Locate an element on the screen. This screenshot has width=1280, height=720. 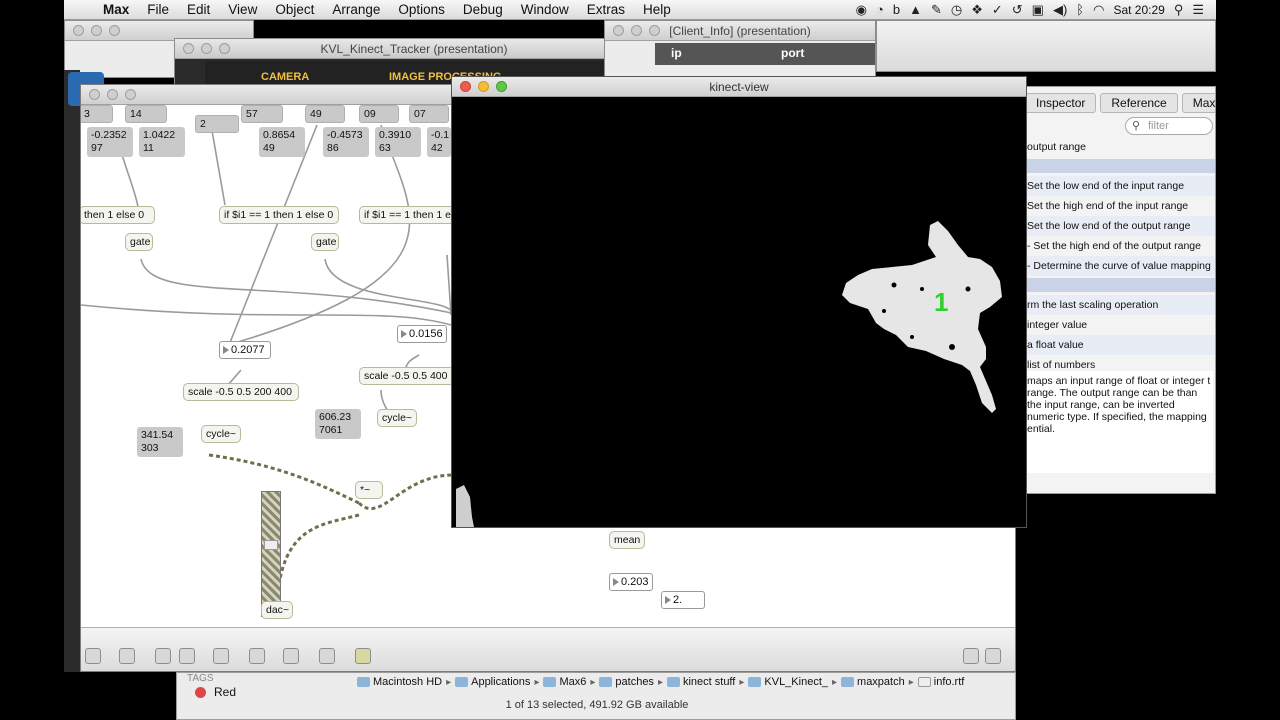
ref-row: Set the low end of the output range is located at coordinates (1120, 226).